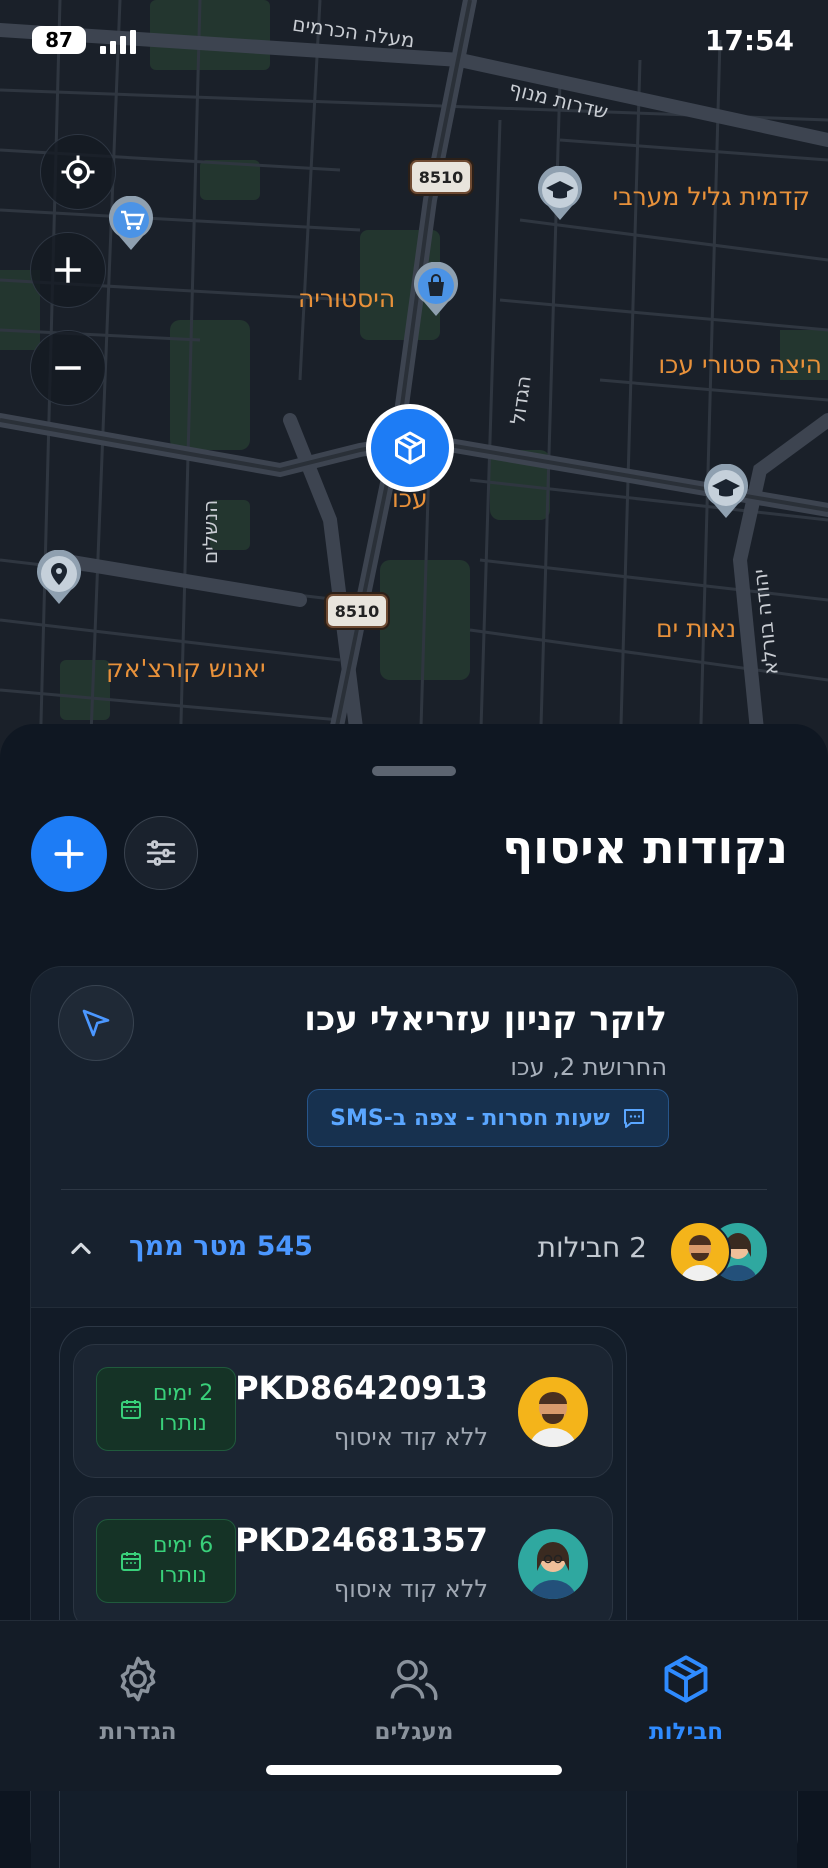 This screenshot has width=828, height=1868. I want to click on box-marker-icon, so click(410, 448).